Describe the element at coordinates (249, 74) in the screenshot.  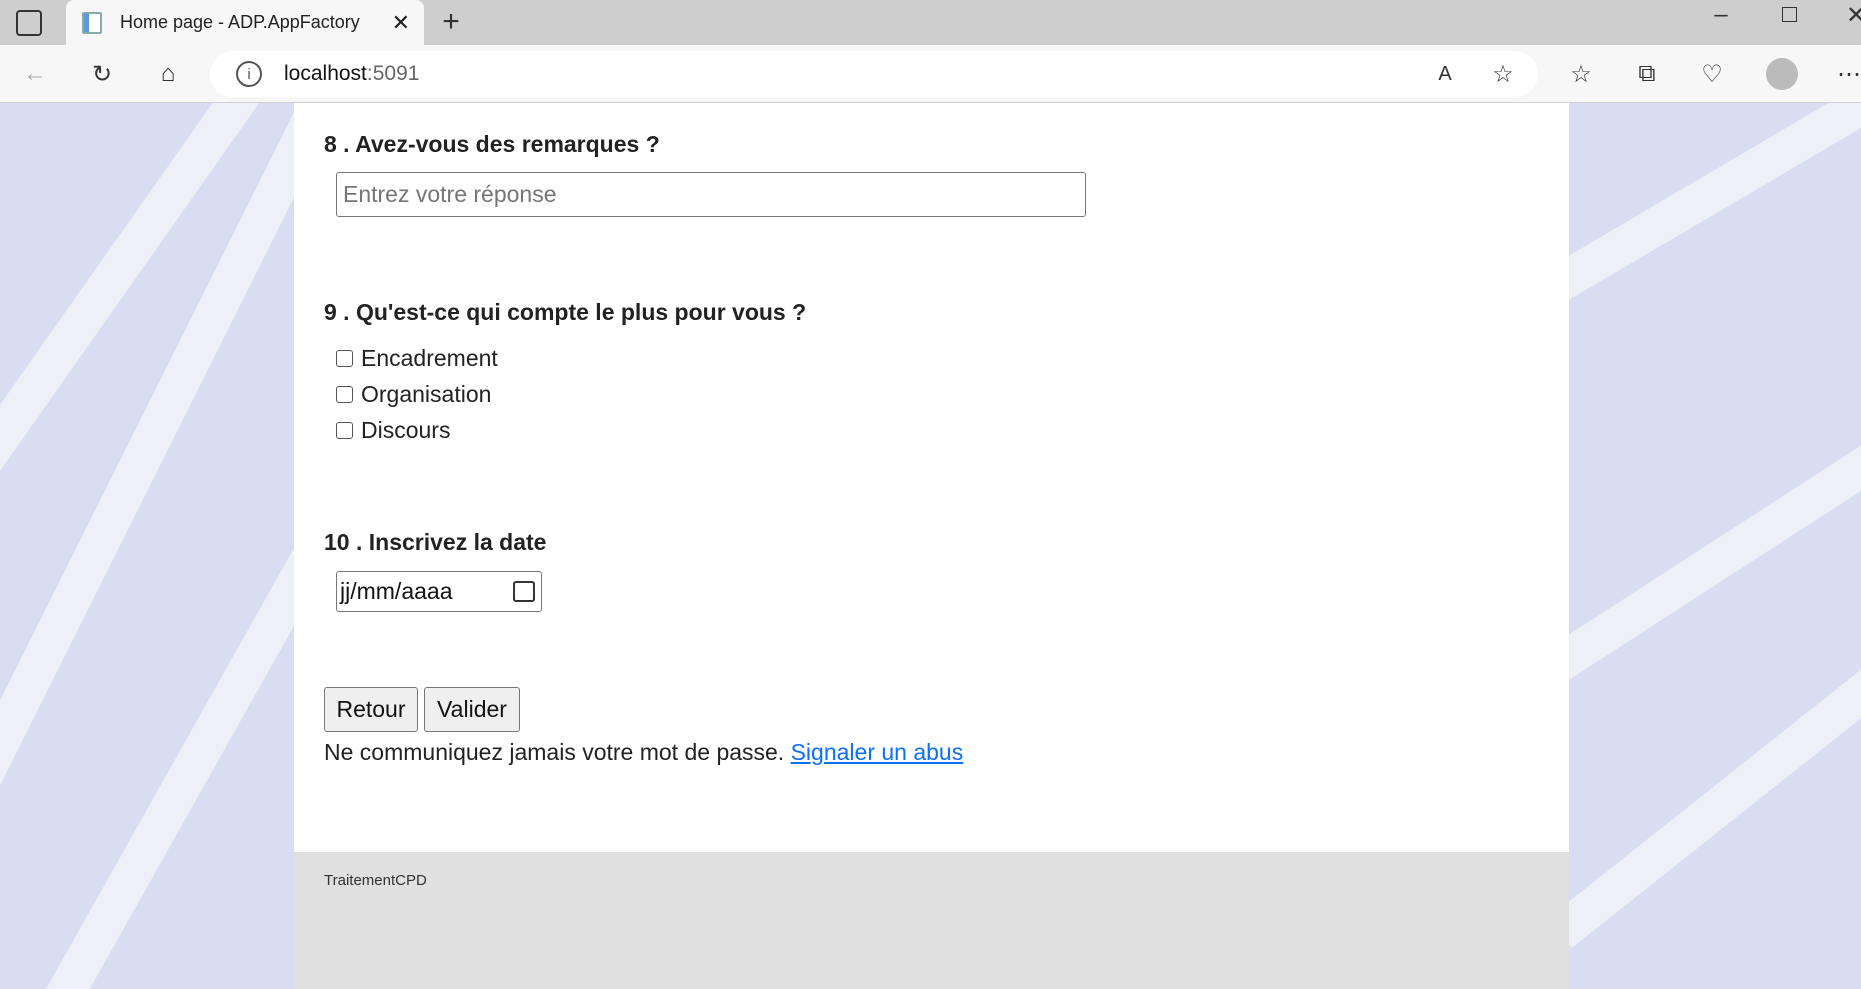
I see `site-info-icon: i` at that location.